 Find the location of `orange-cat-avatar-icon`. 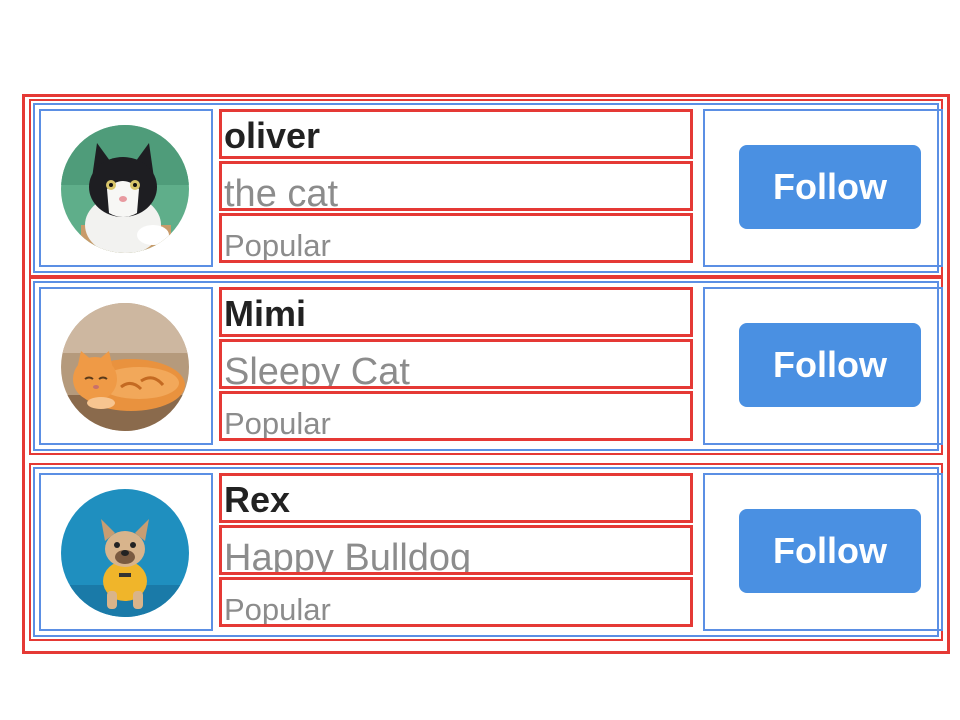

orange-cat-avatar-icon is located at coordinates (125, 367).